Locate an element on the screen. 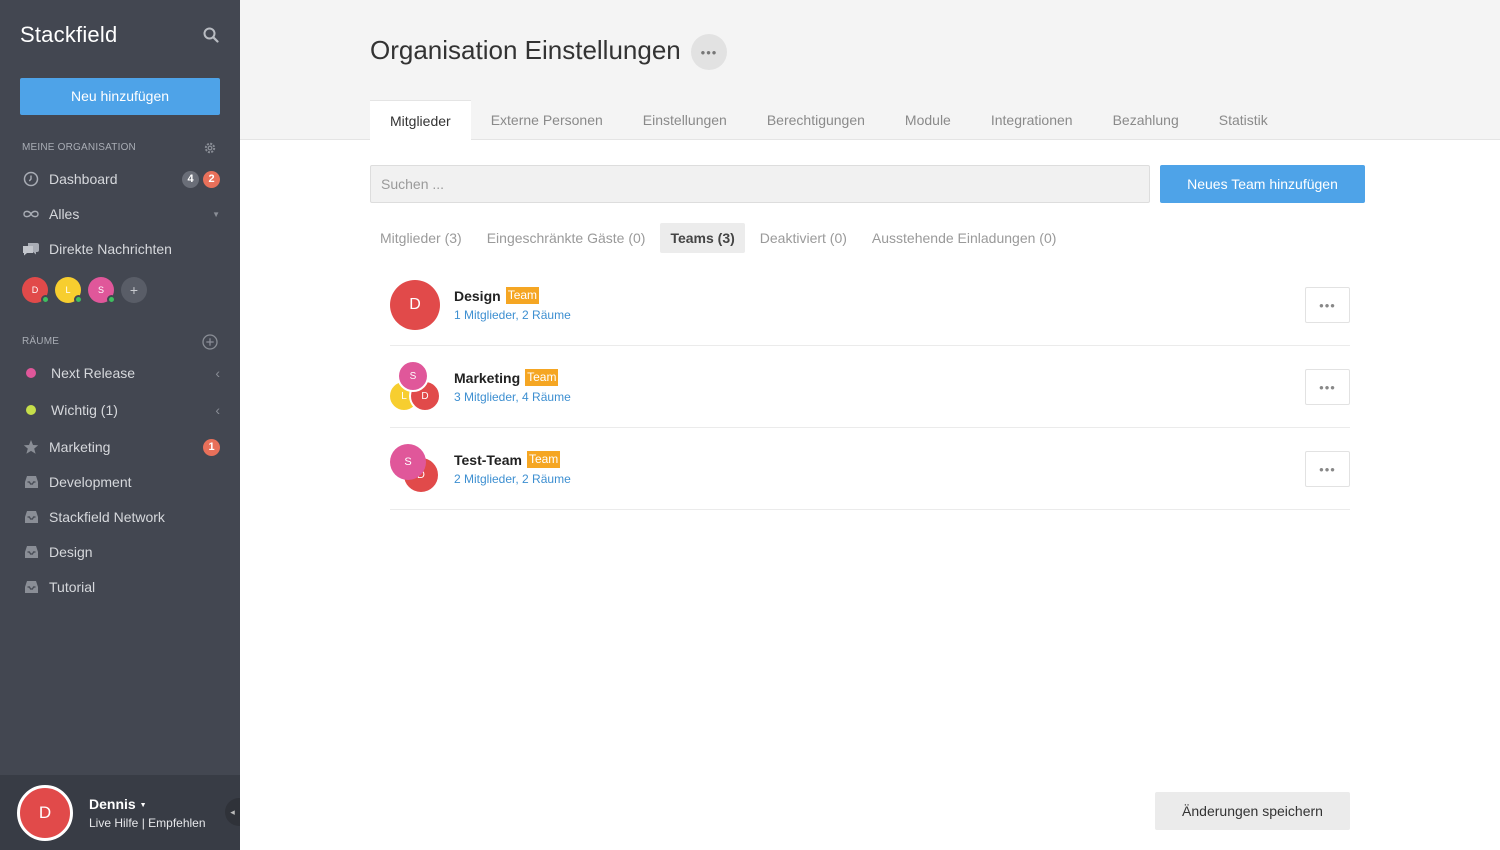 This screenshot has width=1500, height=850. help-links: Live Hilfe | Empfehlen is located at coordinates (147, 823).